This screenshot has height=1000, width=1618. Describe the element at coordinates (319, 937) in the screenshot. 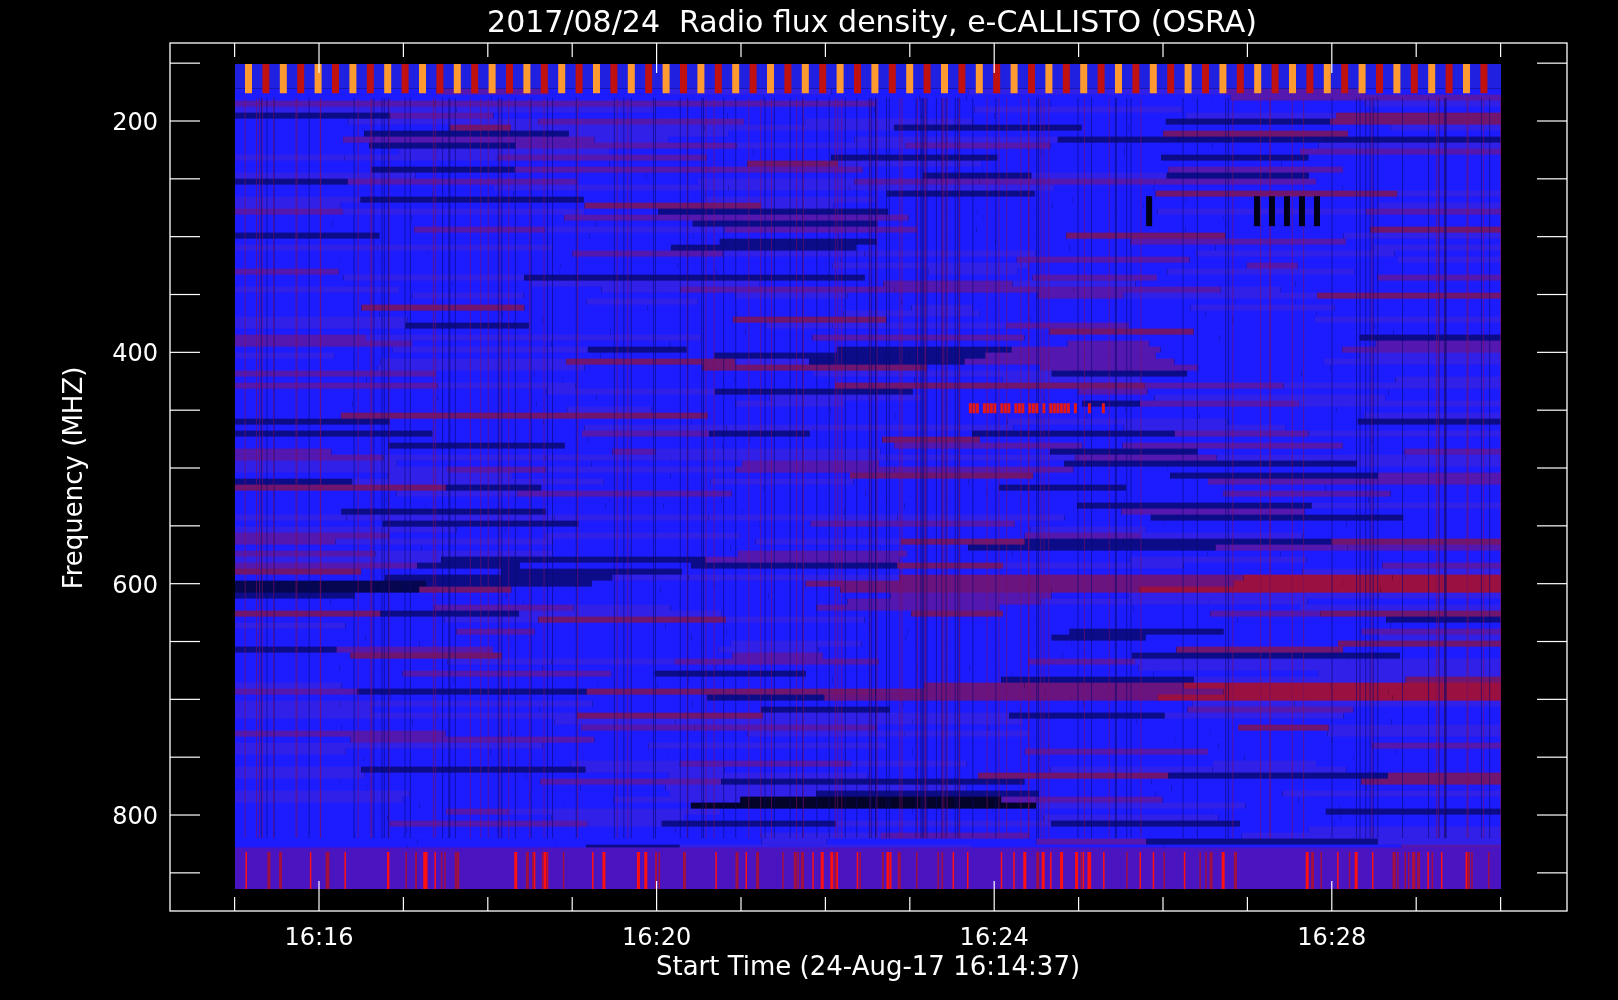

I see `x-tick-label: 16:16` at that location.